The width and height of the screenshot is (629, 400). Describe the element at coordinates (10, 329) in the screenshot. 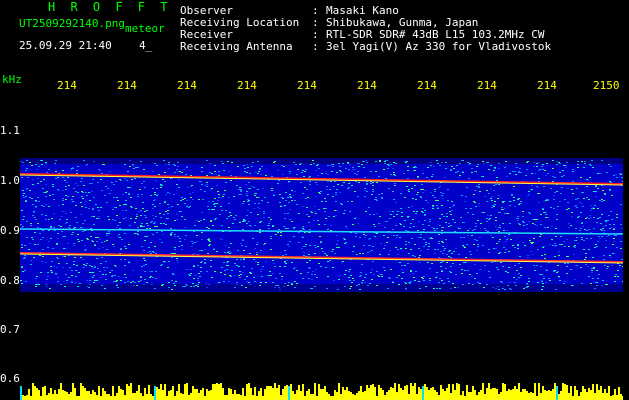

I see `y-tick-label: 0.7` at that location.